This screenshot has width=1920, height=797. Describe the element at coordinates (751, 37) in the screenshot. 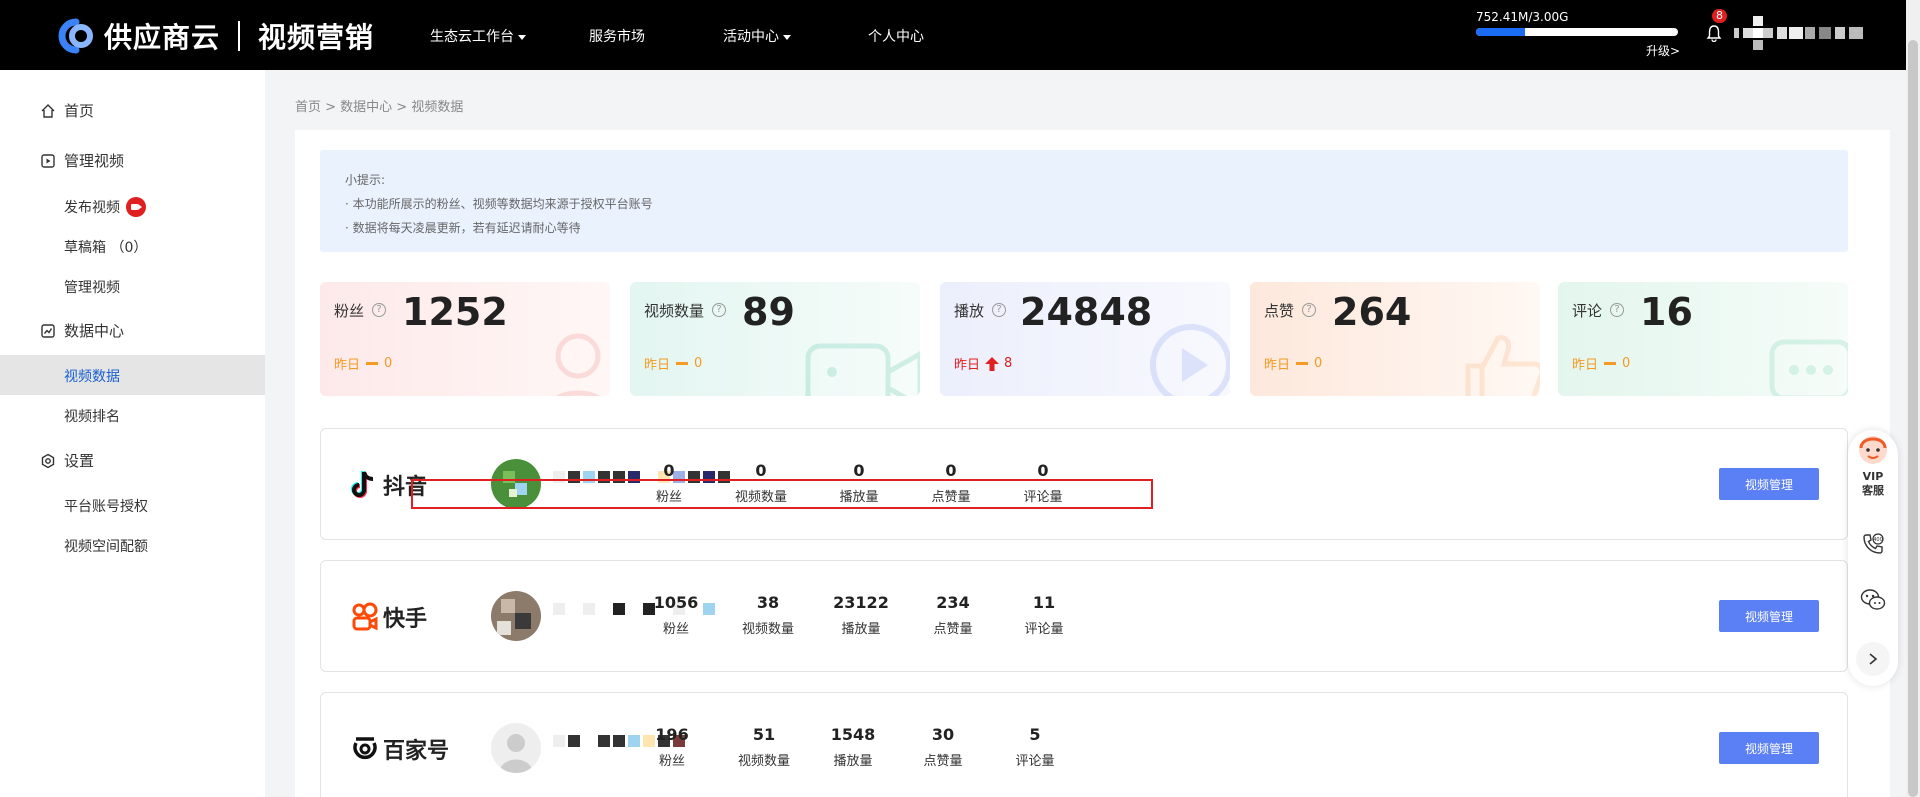

I see `nav-label: 活动中心` at that location.